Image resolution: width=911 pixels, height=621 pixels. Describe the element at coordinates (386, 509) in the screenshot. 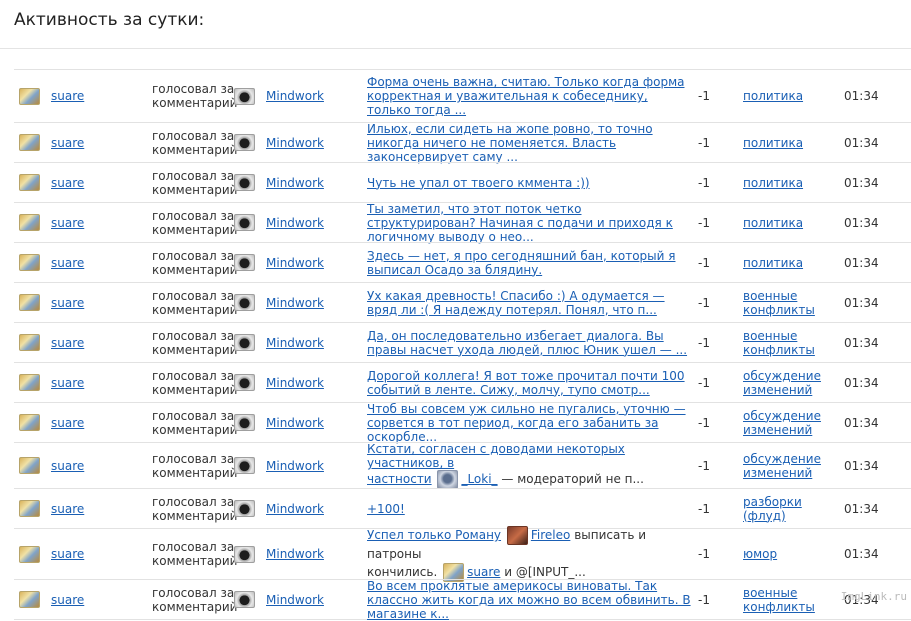

I see `comment-link: +100!` at that location.